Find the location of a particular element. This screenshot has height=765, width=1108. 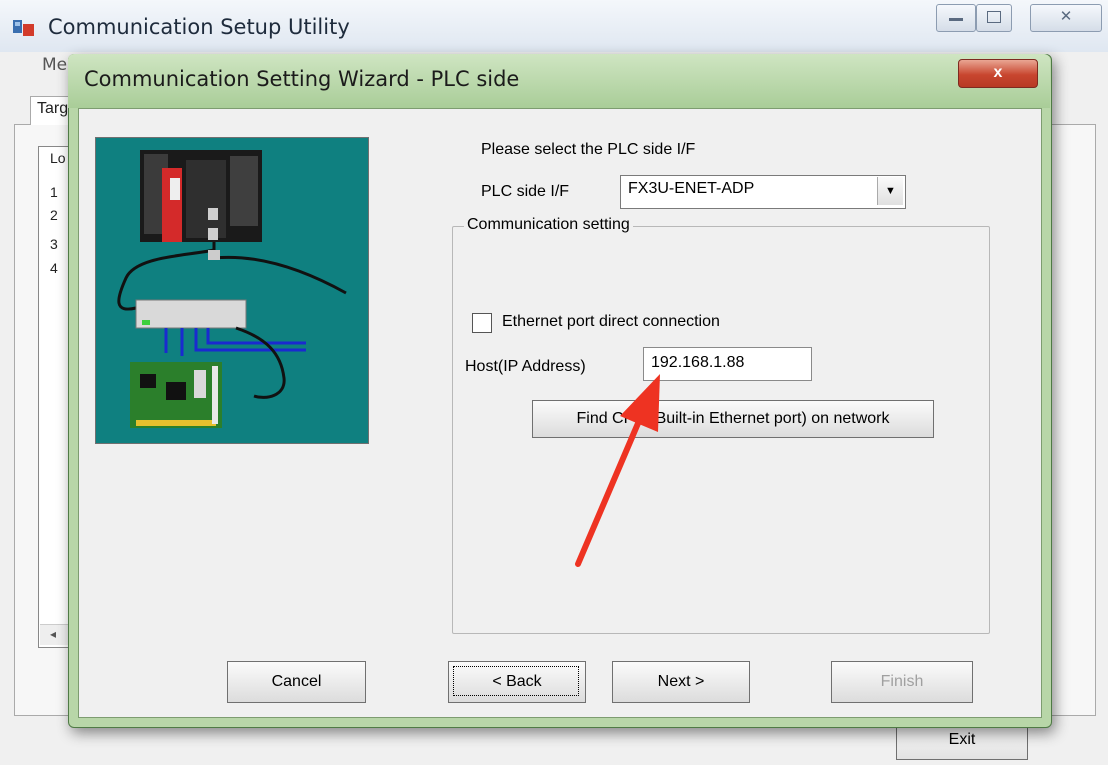

maximize-icon is located at coordinates (994, 17).